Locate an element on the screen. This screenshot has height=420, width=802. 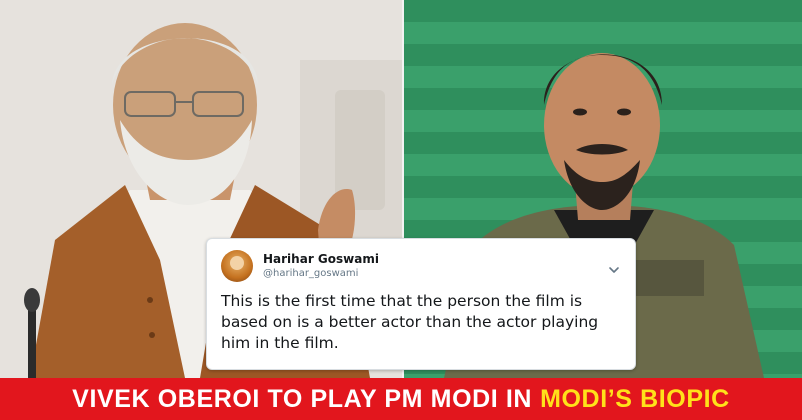
avatar is located at coordinates (237, 266).